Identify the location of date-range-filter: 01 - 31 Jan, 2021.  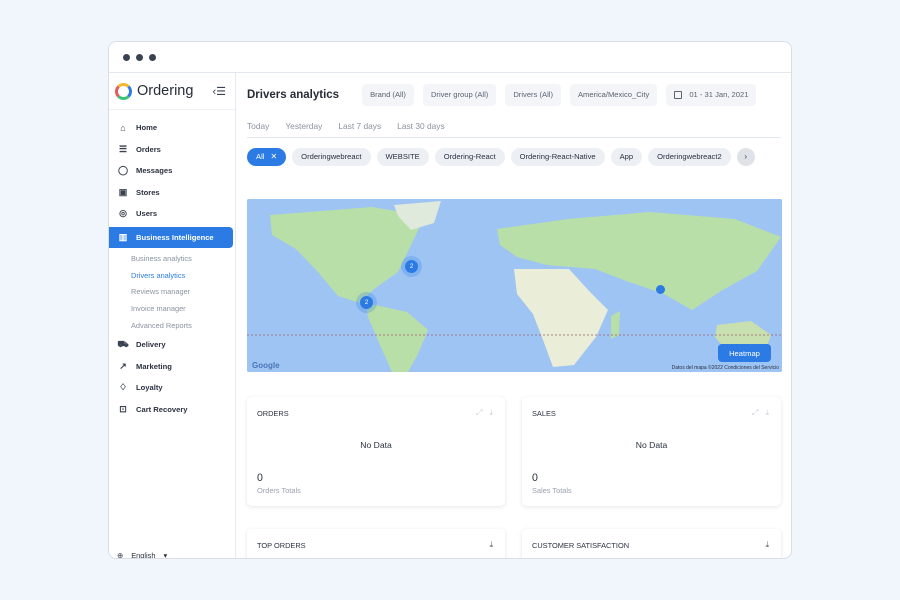
(711, 94).